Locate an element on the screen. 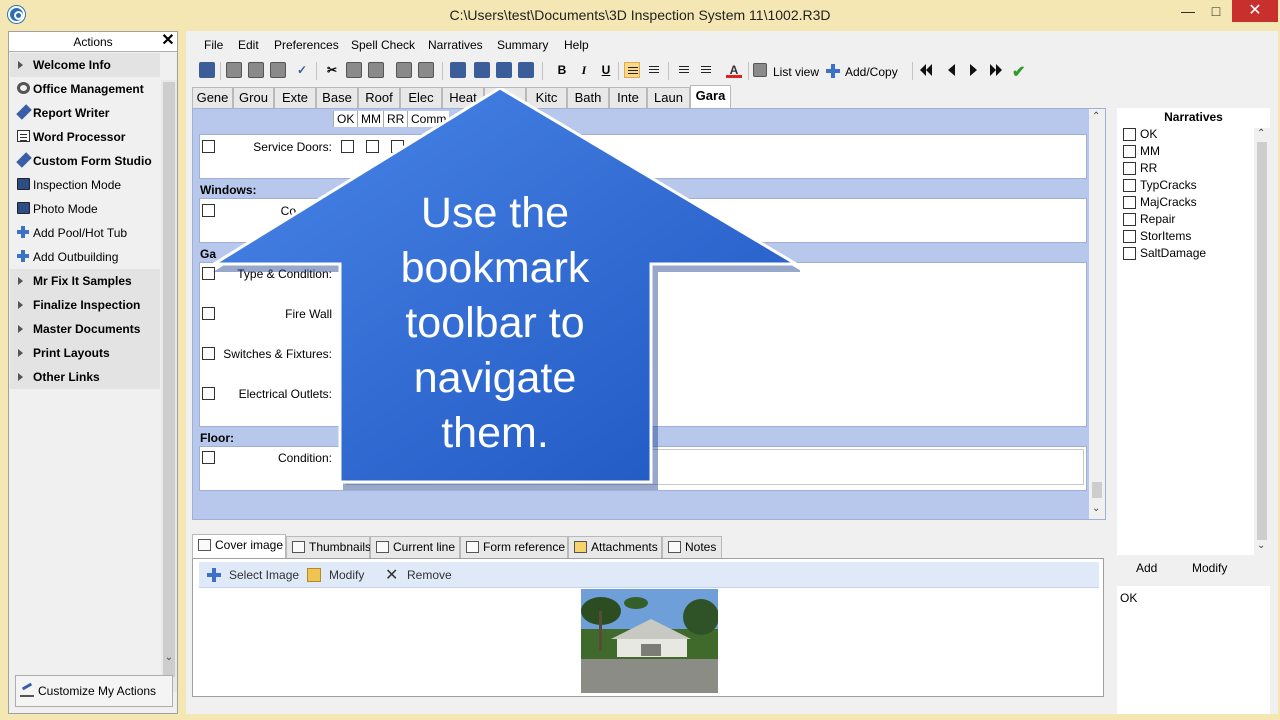  narratives-scrollbar: ⌃ ⌄ is located at coordinates (1262, 341).